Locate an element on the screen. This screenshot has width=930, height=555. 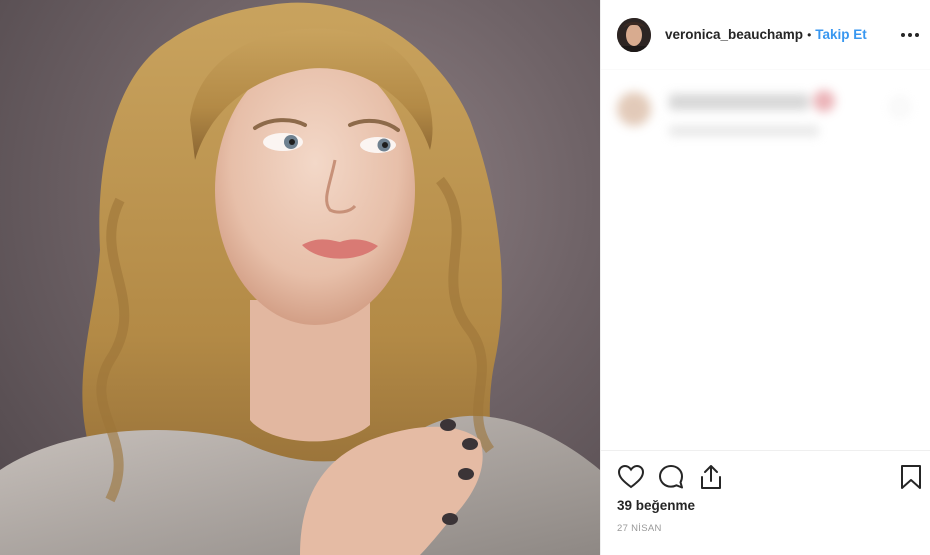
post-actions: 39 beğenme 27 NİSAN is located at coordinates (765, 502).